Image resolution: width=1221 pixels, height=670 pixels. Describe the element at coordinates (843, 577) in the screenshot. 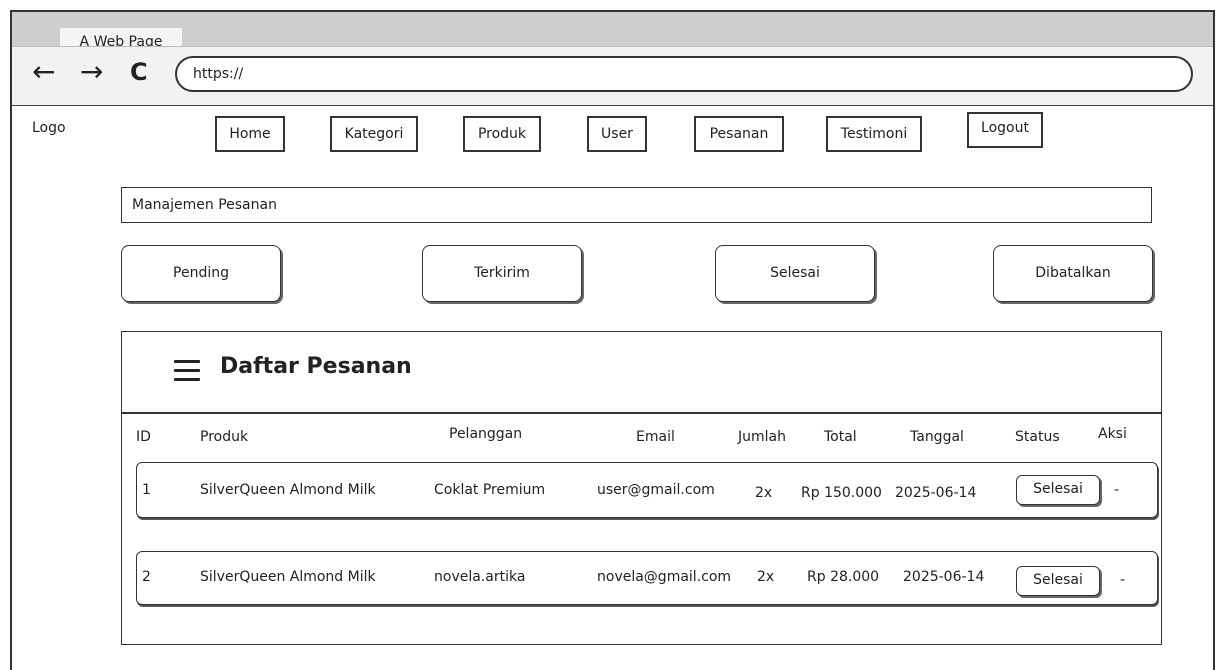

I see `cell-total: Rp 28.000` at that location.